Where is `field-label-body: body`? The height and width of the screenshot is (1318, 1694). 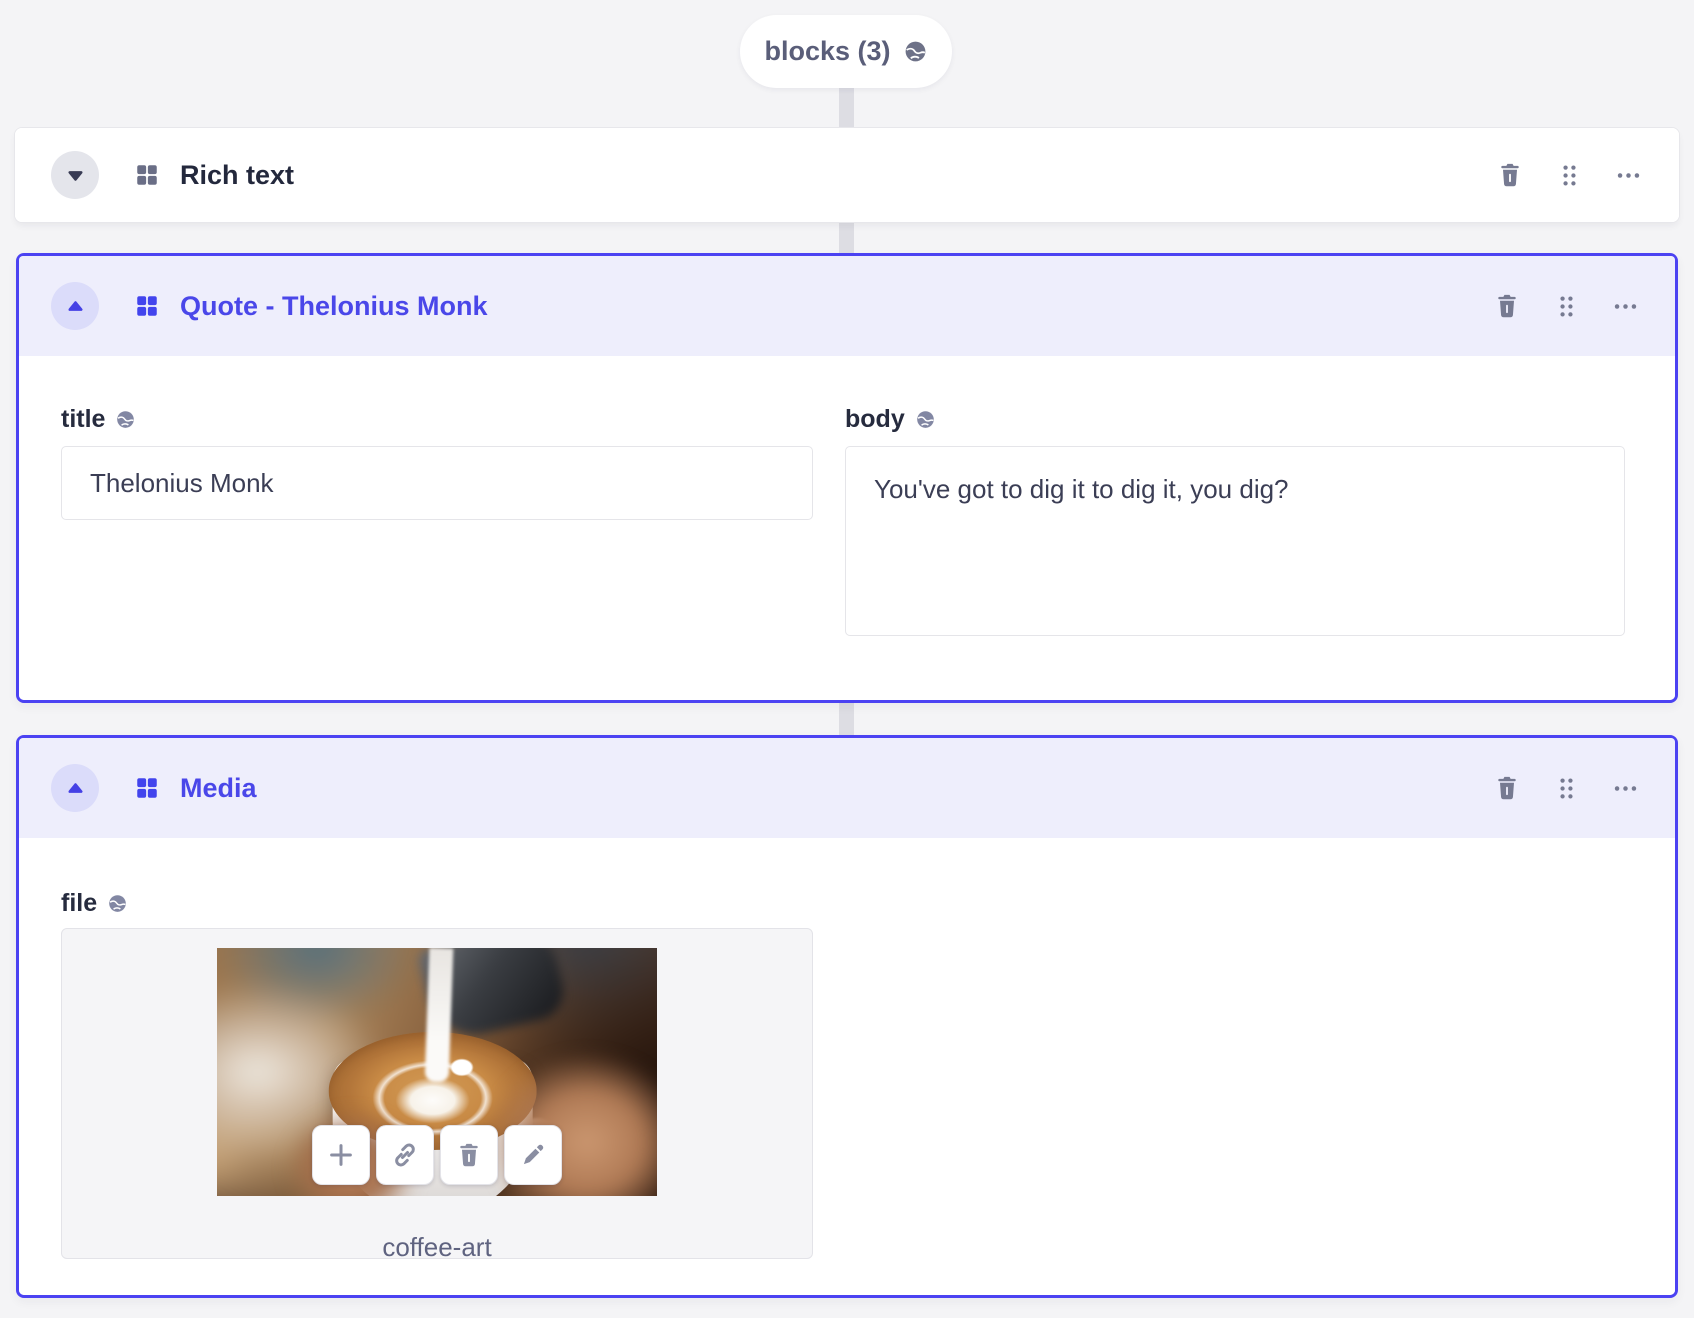
field-label-body: body is located at coordinates (875, 418).